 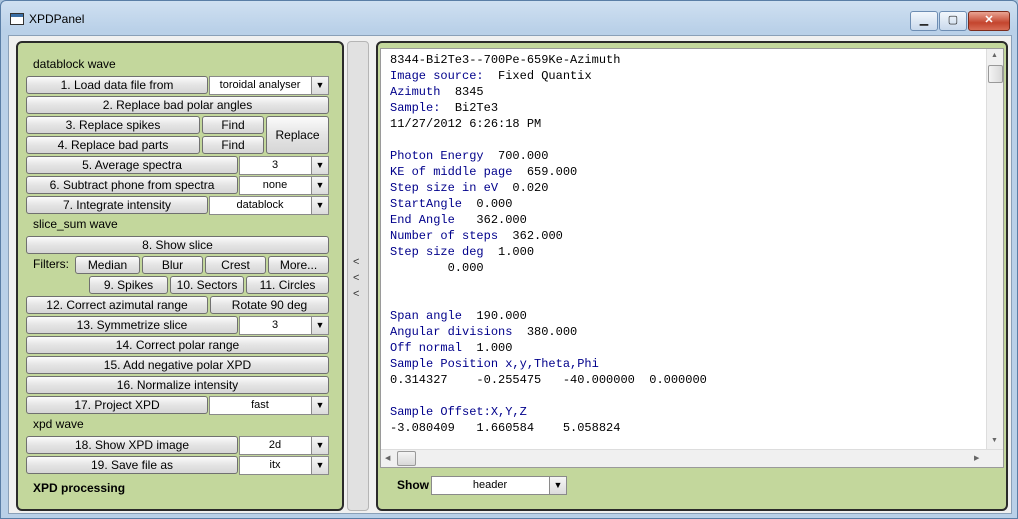 What do you see at coordinates (994, 55) in the screenshot?
I see `scroll-up-icon: ▲` at bounding box center [994, 55].